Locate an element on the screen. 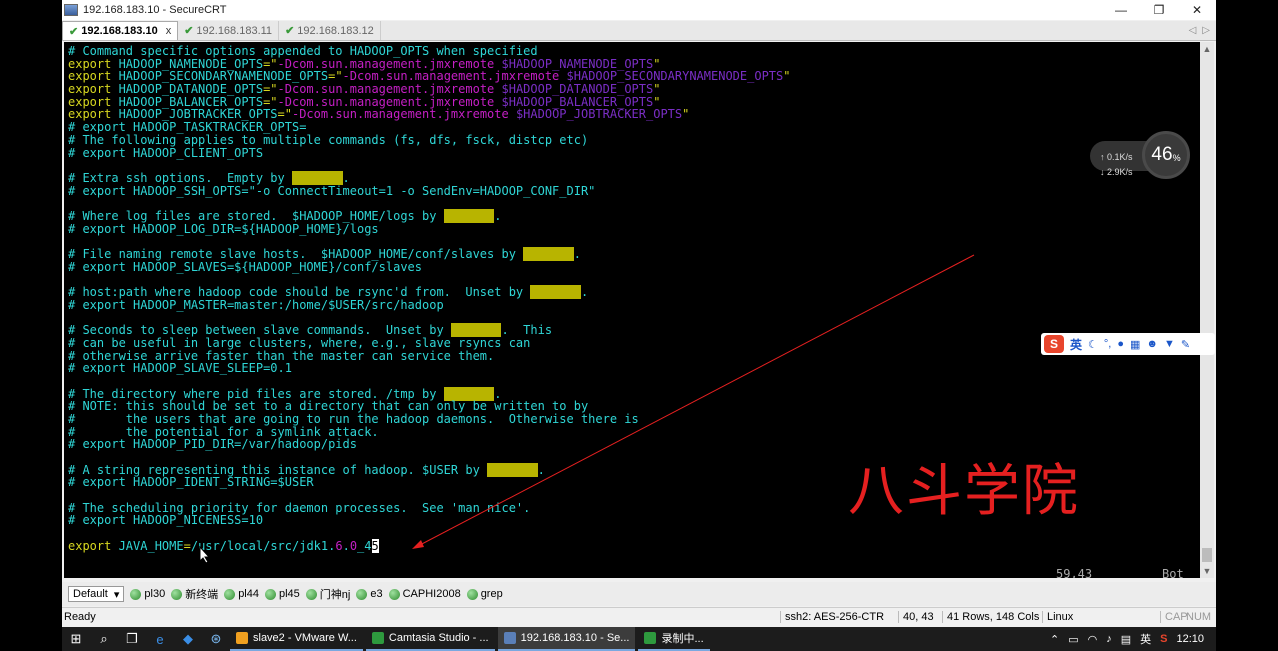  task-view-icon: ❐ is located at coordinates (132, 639).